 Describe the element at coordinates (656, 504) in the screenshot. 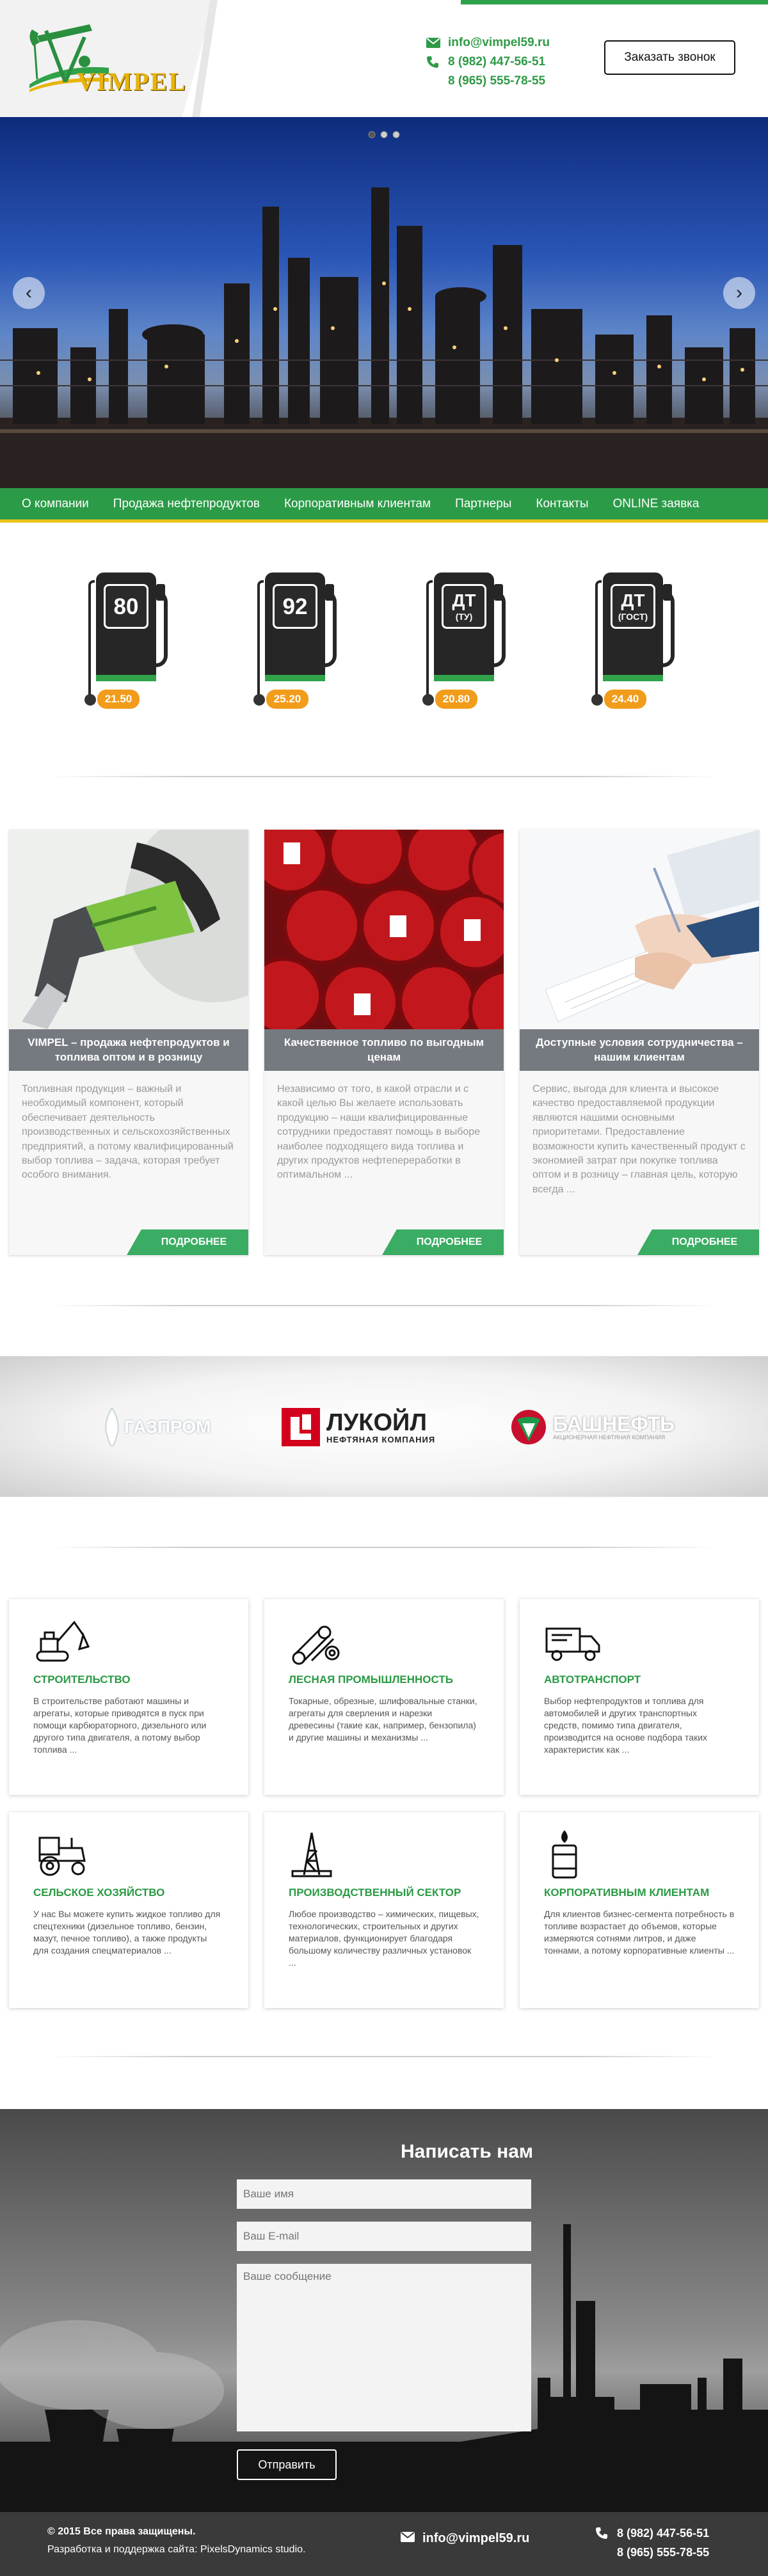

I see `nav-item-online-order: ONLINE заявка` at that location.